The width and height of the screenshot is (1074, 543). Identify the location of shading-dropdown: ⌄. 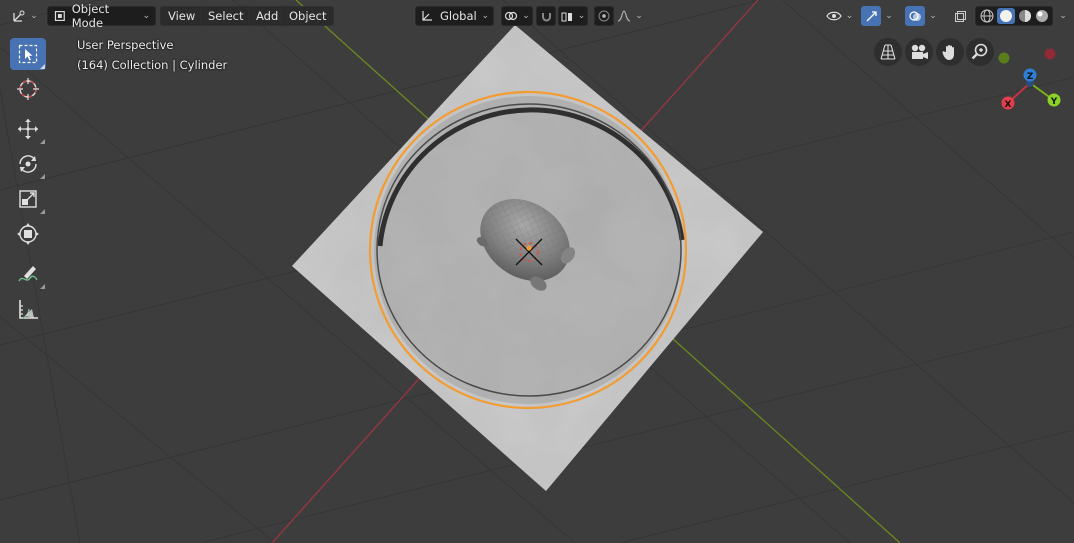
(1063, 16).